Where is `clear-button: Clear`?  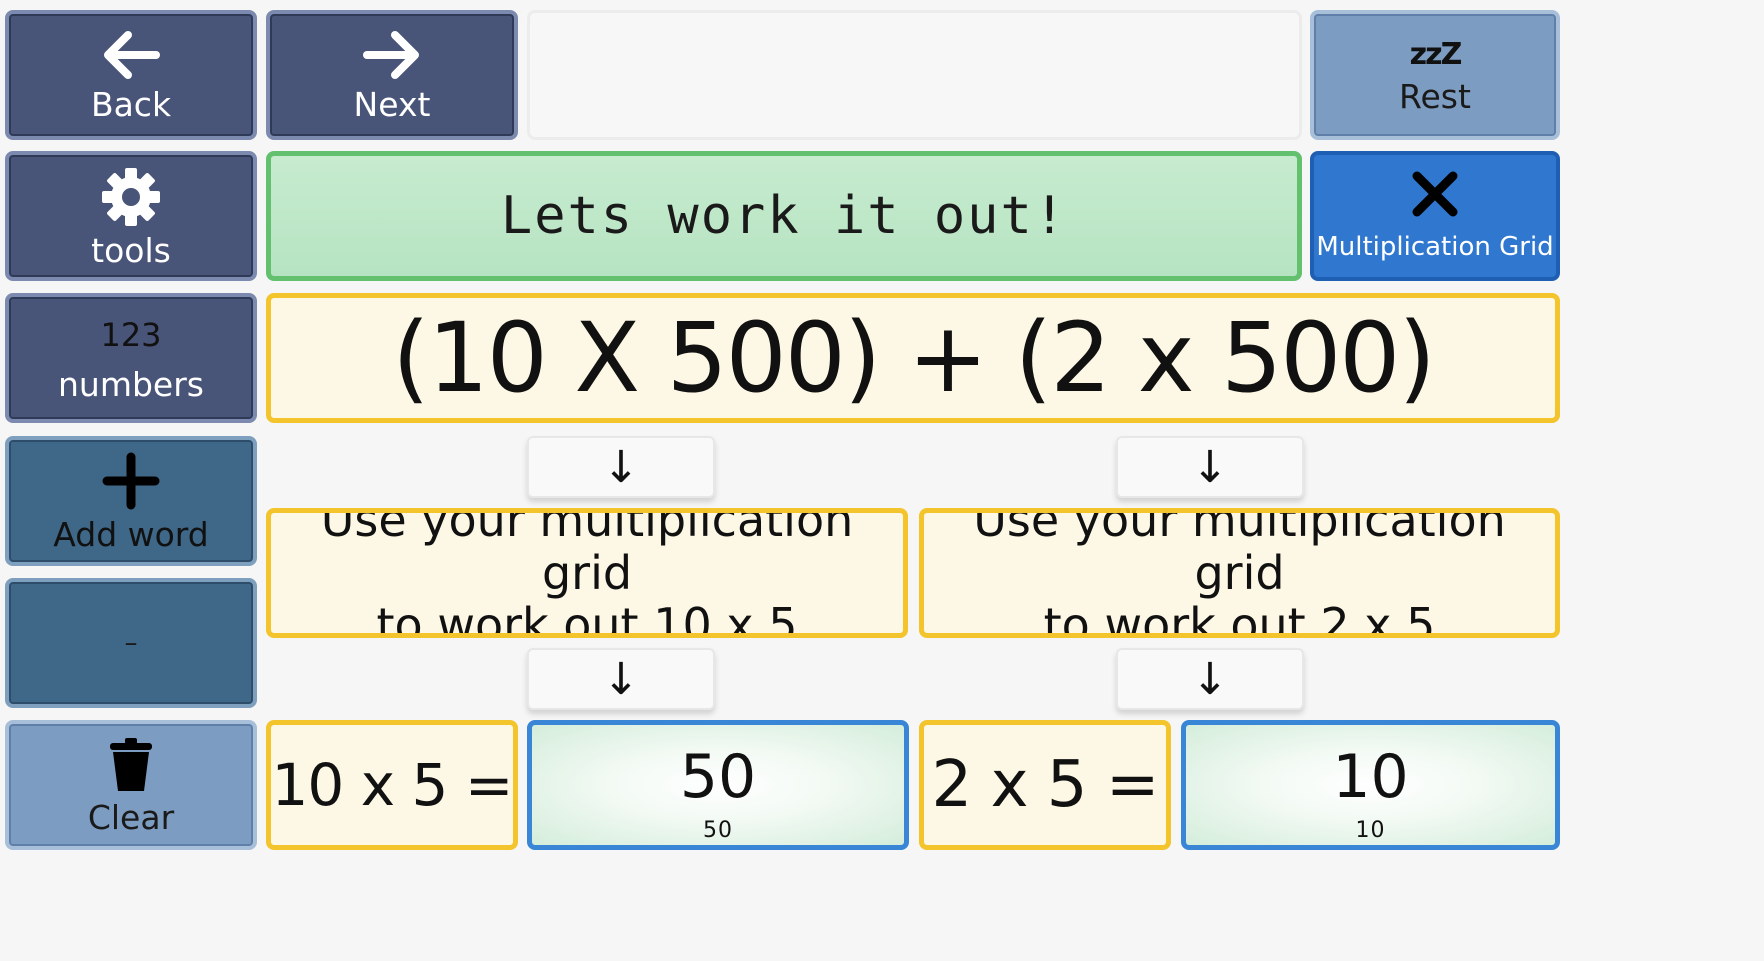
clear-button: Clear is located at coordinates (131, 785).